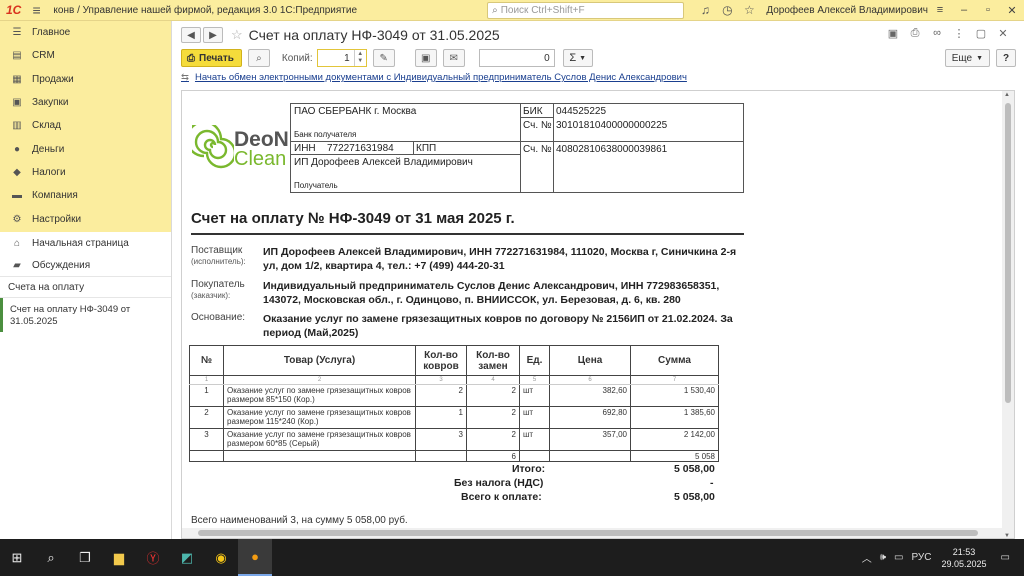 The width and height of the screenshot is (1024, 576). I want to click on col-header-sum: Сумма, so click(674, 360).